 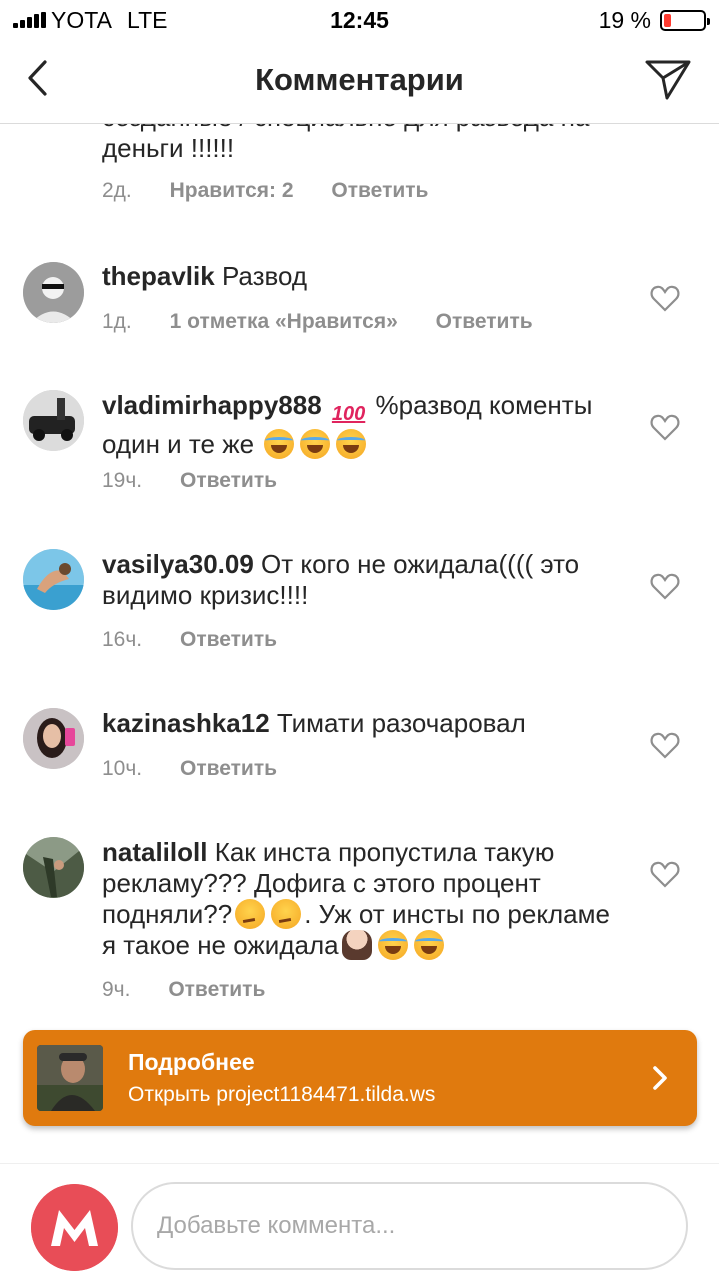 I want to click on ad-title: Подробнее, so click(x=191, y=1062).